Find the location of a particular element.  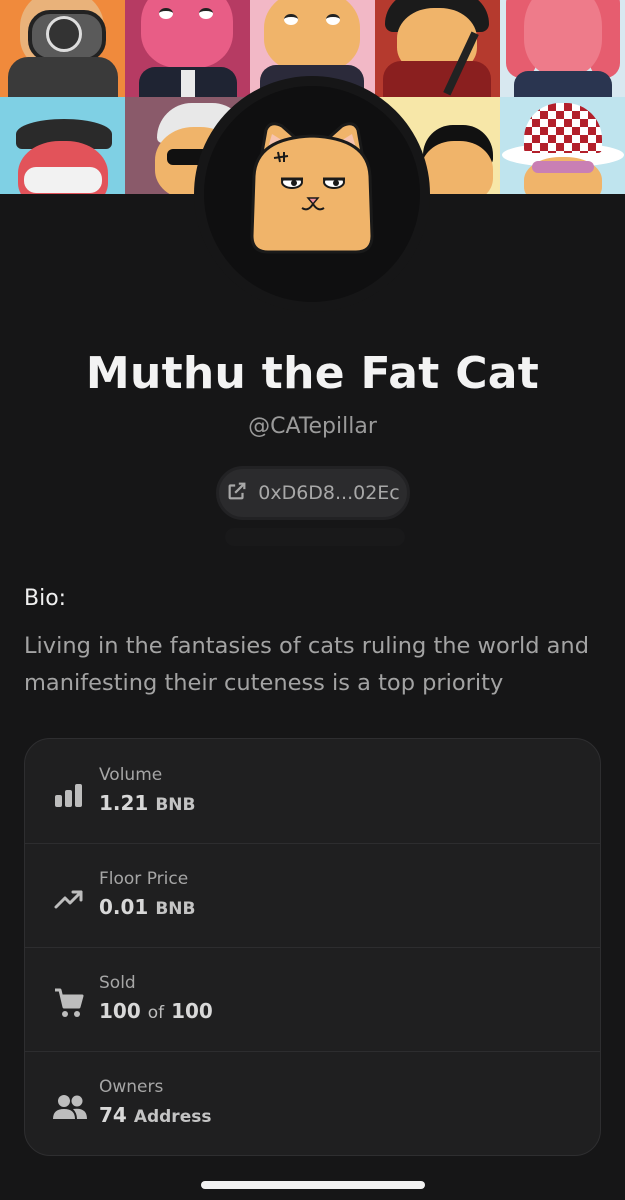

trending-up-icon is located at coordinates (69, 899).